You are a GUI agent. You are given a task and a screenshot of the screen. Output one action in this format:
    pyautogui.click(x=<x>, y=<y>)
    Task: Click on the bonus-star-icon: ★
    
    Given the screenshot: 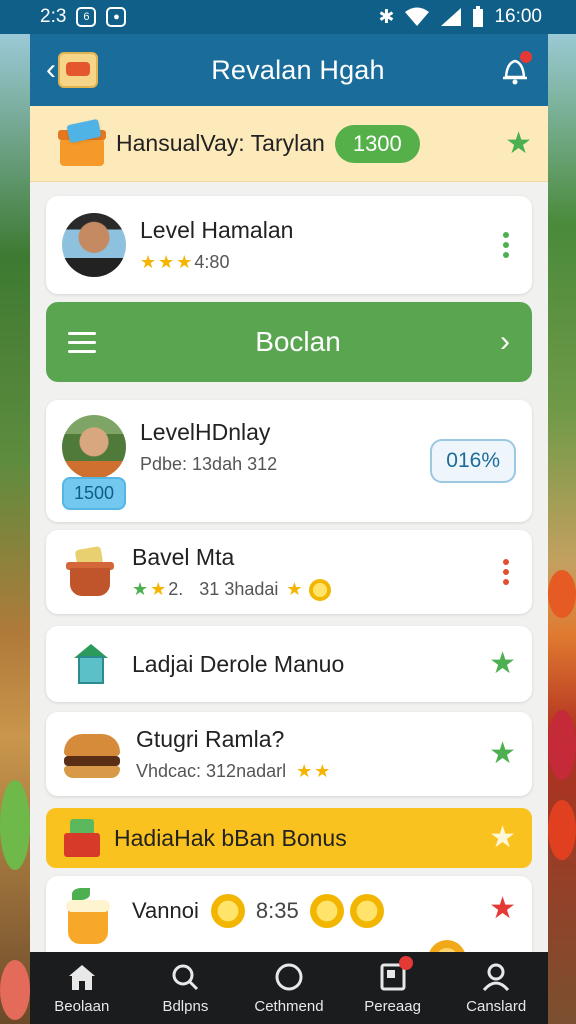 What is the action you would take?
    pyautogui.click(x=502, y=838)
    